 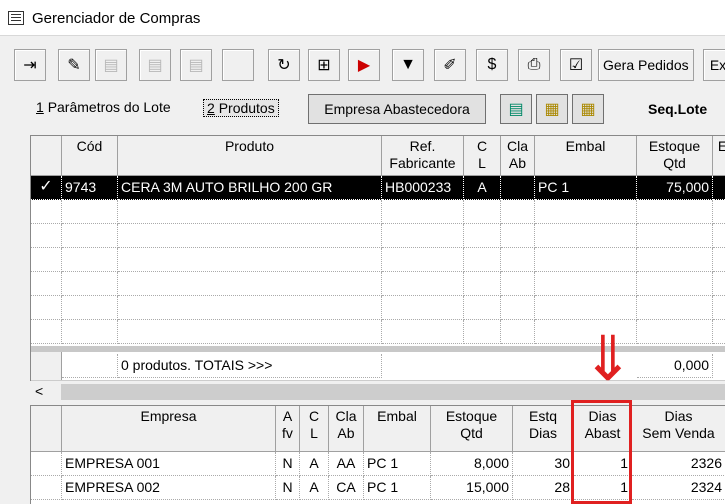 I want to click on cell-empresa: EMPRESA 001, so click(x=169, y=464).